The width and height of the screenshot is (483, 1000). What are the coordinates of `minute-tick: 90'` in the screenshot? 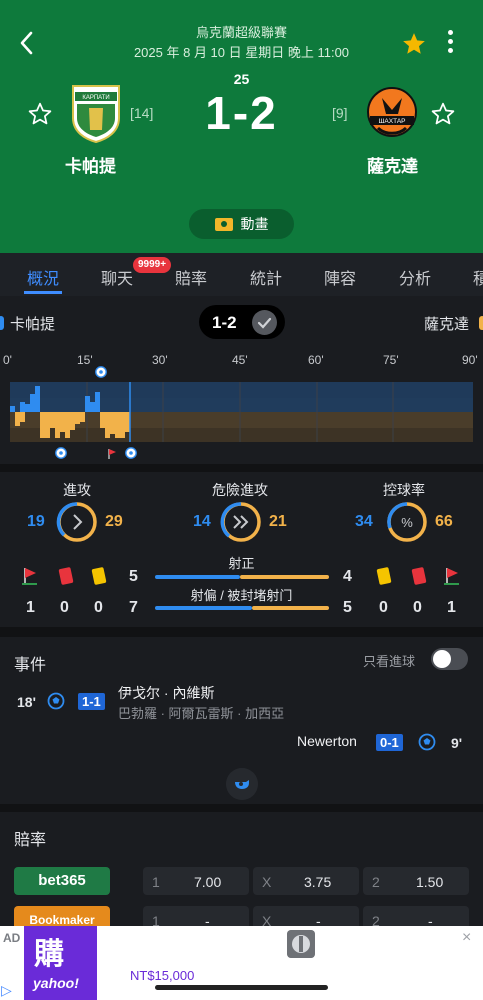 It's located at (470, 360).